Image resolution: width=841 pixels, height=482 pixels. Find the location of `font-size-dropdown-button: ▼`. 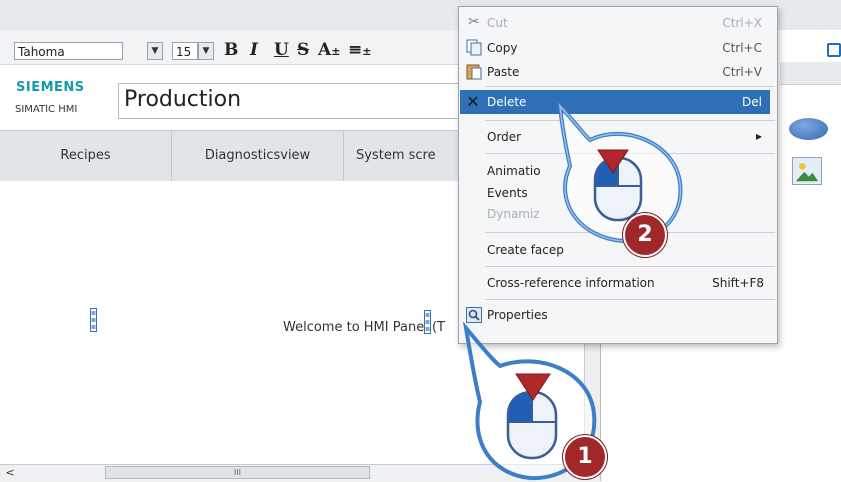

font-size-dropdown-button: ▼ is located at coordinates (206, 51).